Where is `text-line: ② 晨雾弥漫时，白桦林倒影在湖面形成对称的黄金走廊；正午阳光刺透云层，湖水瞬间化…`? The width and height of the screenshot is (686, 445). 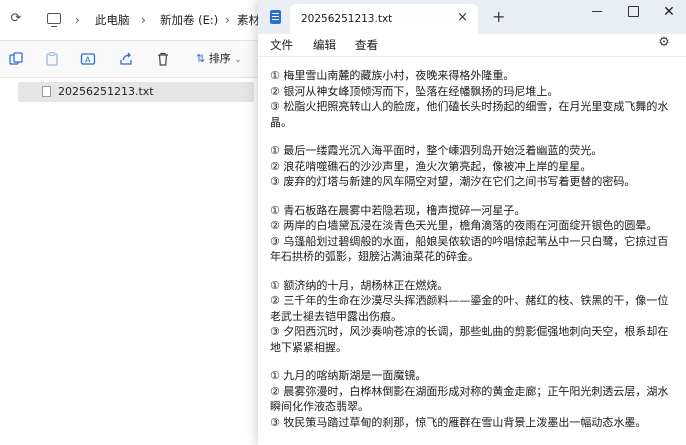 text-line: ② 晨雾弥漫时，白桦林倒影在湖面形成对称的黄金走廊；正午阳光刺透云层，湖水瞬间化… is located at coordinates (469, 399).